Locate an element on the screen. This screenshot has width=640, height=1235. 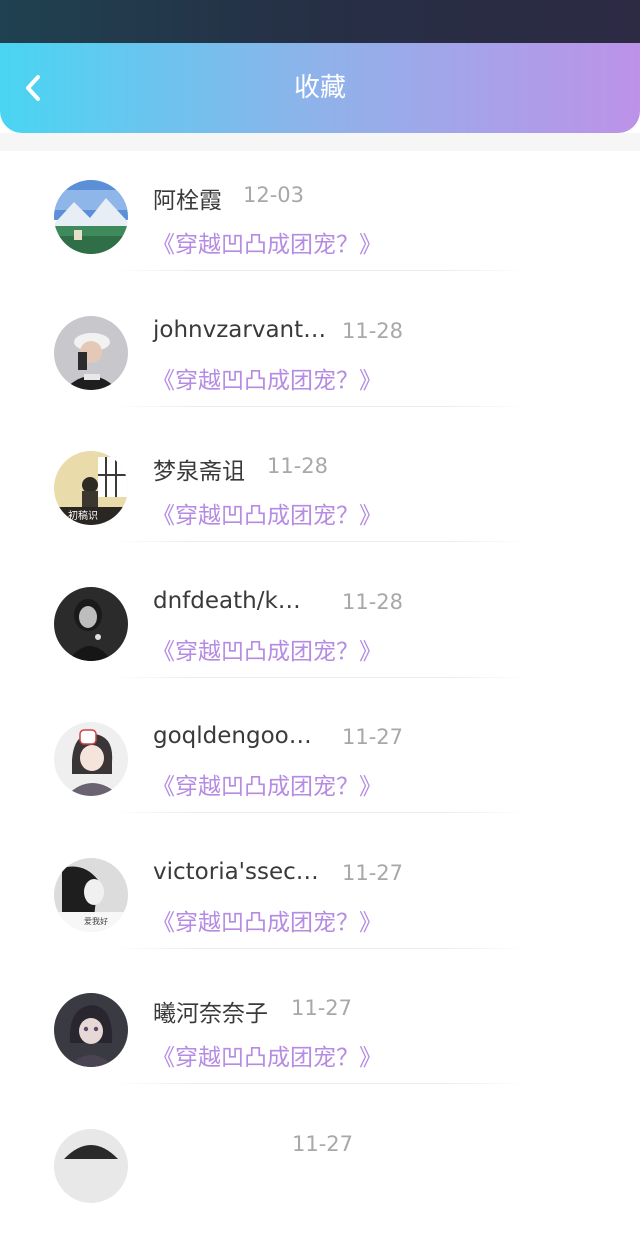
list-item: 爱我好 victoria'ssec… 11-27 《穿越凹凸成团宠？》 is located at coordinates (320, 897).